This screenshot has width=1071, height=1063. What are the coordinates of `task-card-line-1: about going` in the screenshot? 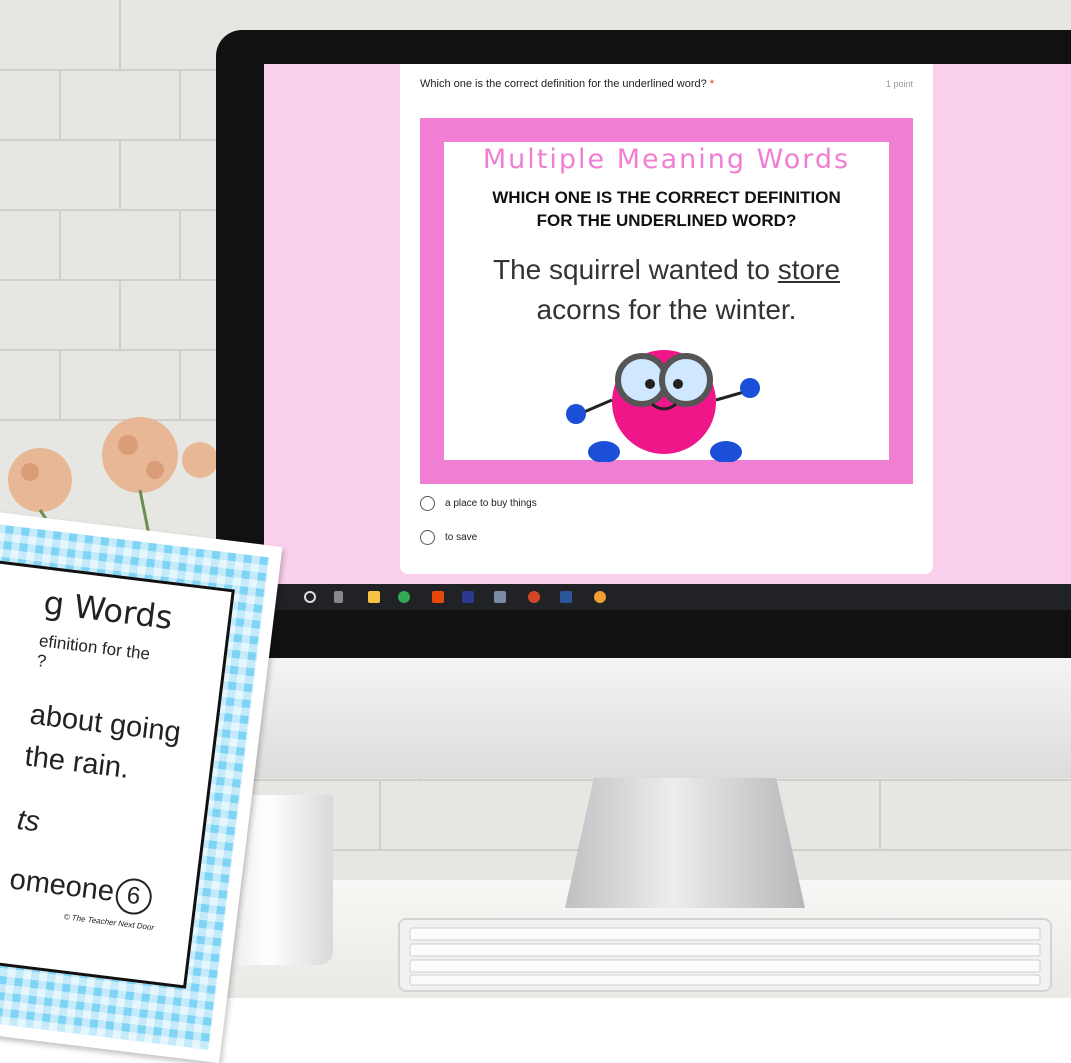 It's located at (105, 723).